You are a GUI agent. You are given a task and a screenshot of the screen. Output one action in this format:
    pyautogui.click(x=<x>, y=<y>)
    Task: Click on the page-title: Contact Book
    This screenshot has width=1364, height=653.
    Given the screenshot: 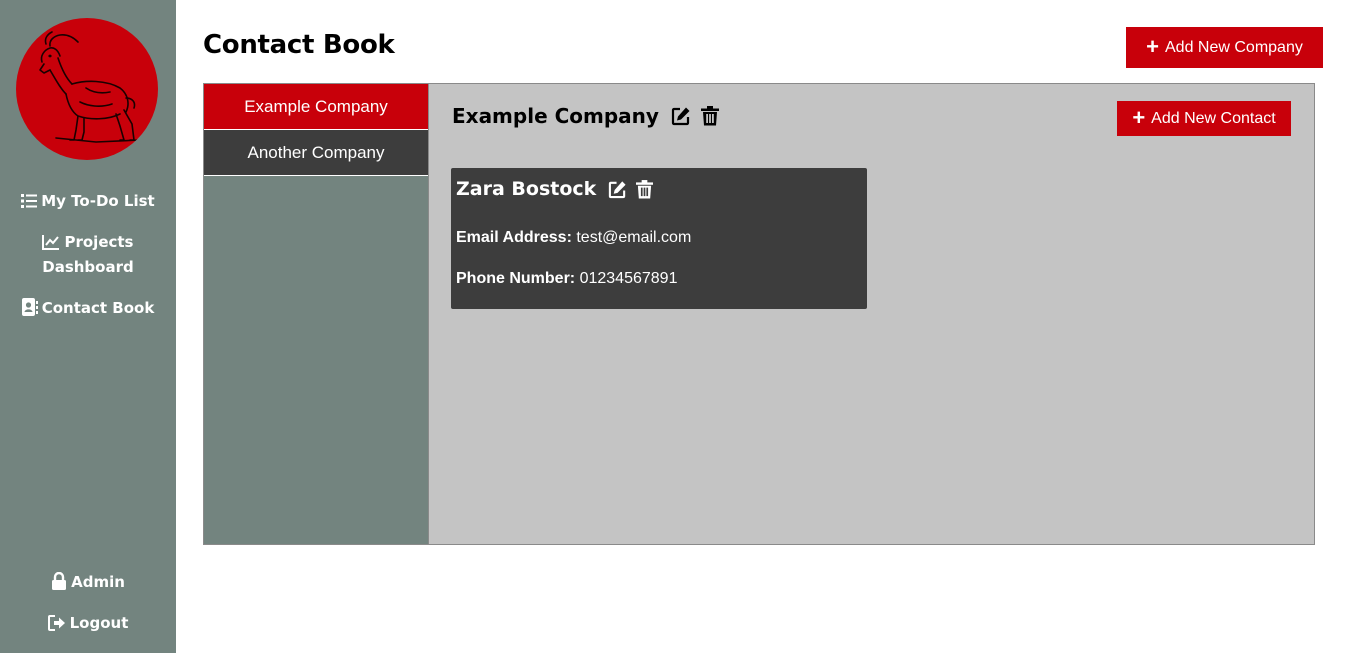 What is the action you would take?
    pyautogui.click(x=299, y=45)
    